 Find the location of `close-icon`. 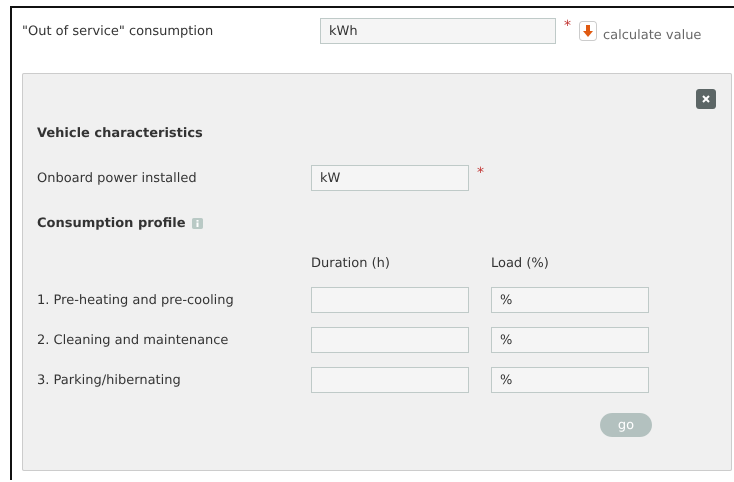

close-icon is located at coordinates (706, 99).